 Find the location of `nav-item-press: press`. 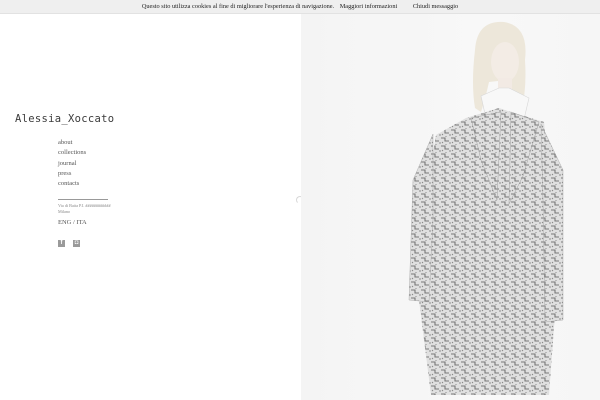

nav-item-press: press is located at coordinates (72, 174).